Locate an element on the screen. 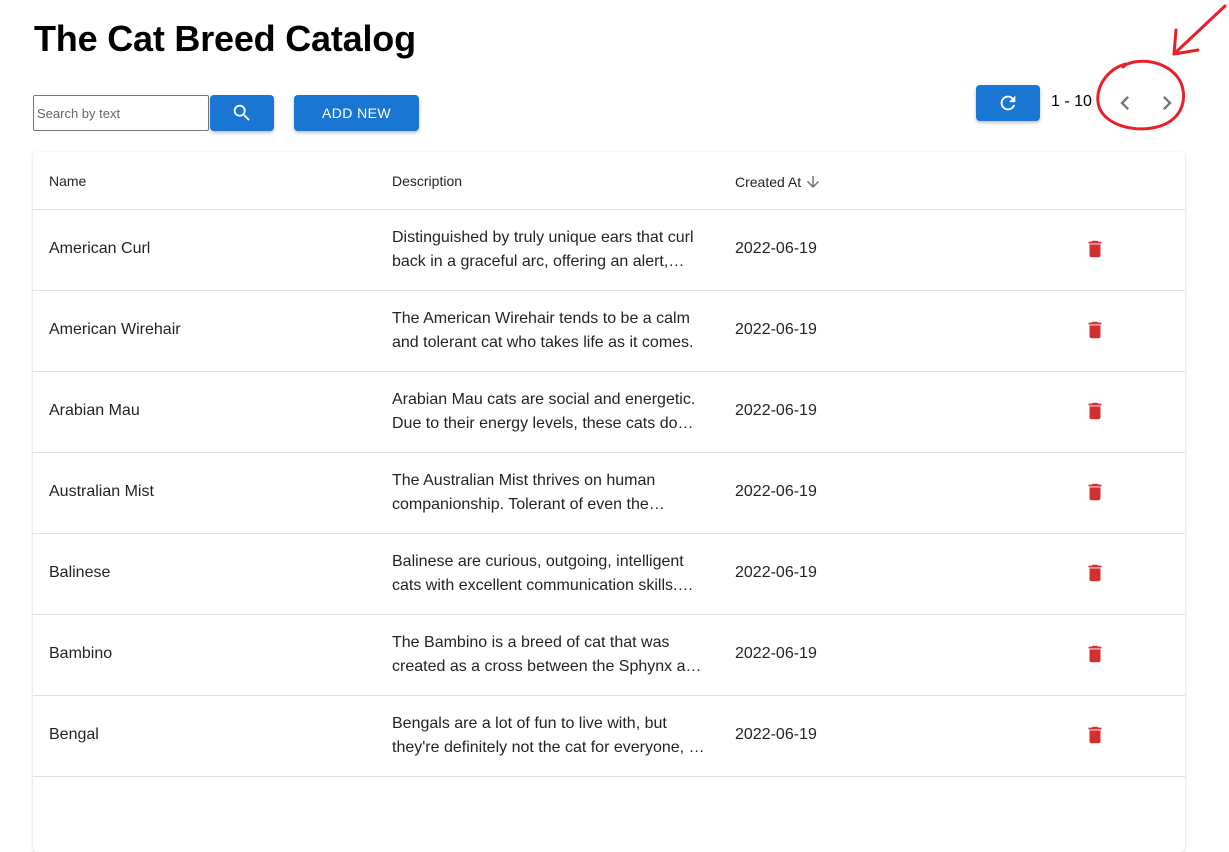  cell-name: Australian Mist is located at coordinates (101, 491).